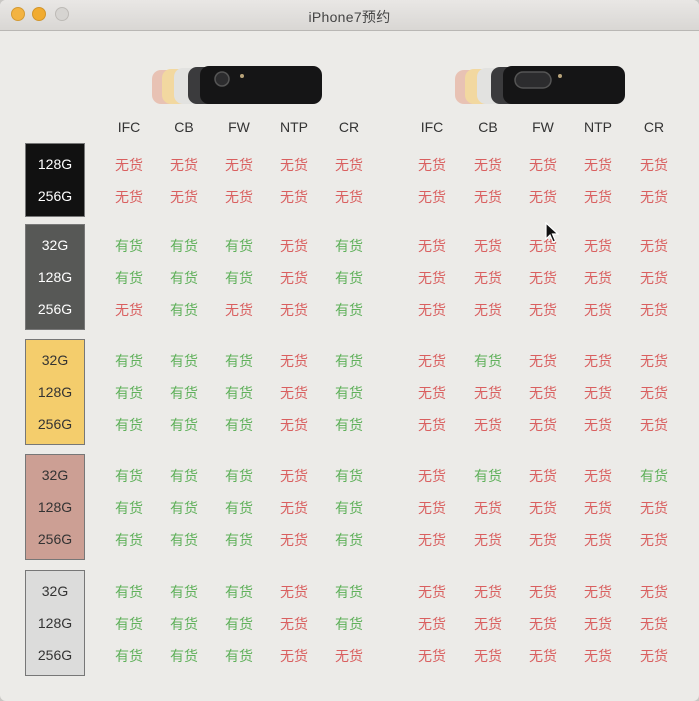 The width and height of the screenshot is (699, 701). I want to click on window-title: iPhone7预约, so click(349, 17).